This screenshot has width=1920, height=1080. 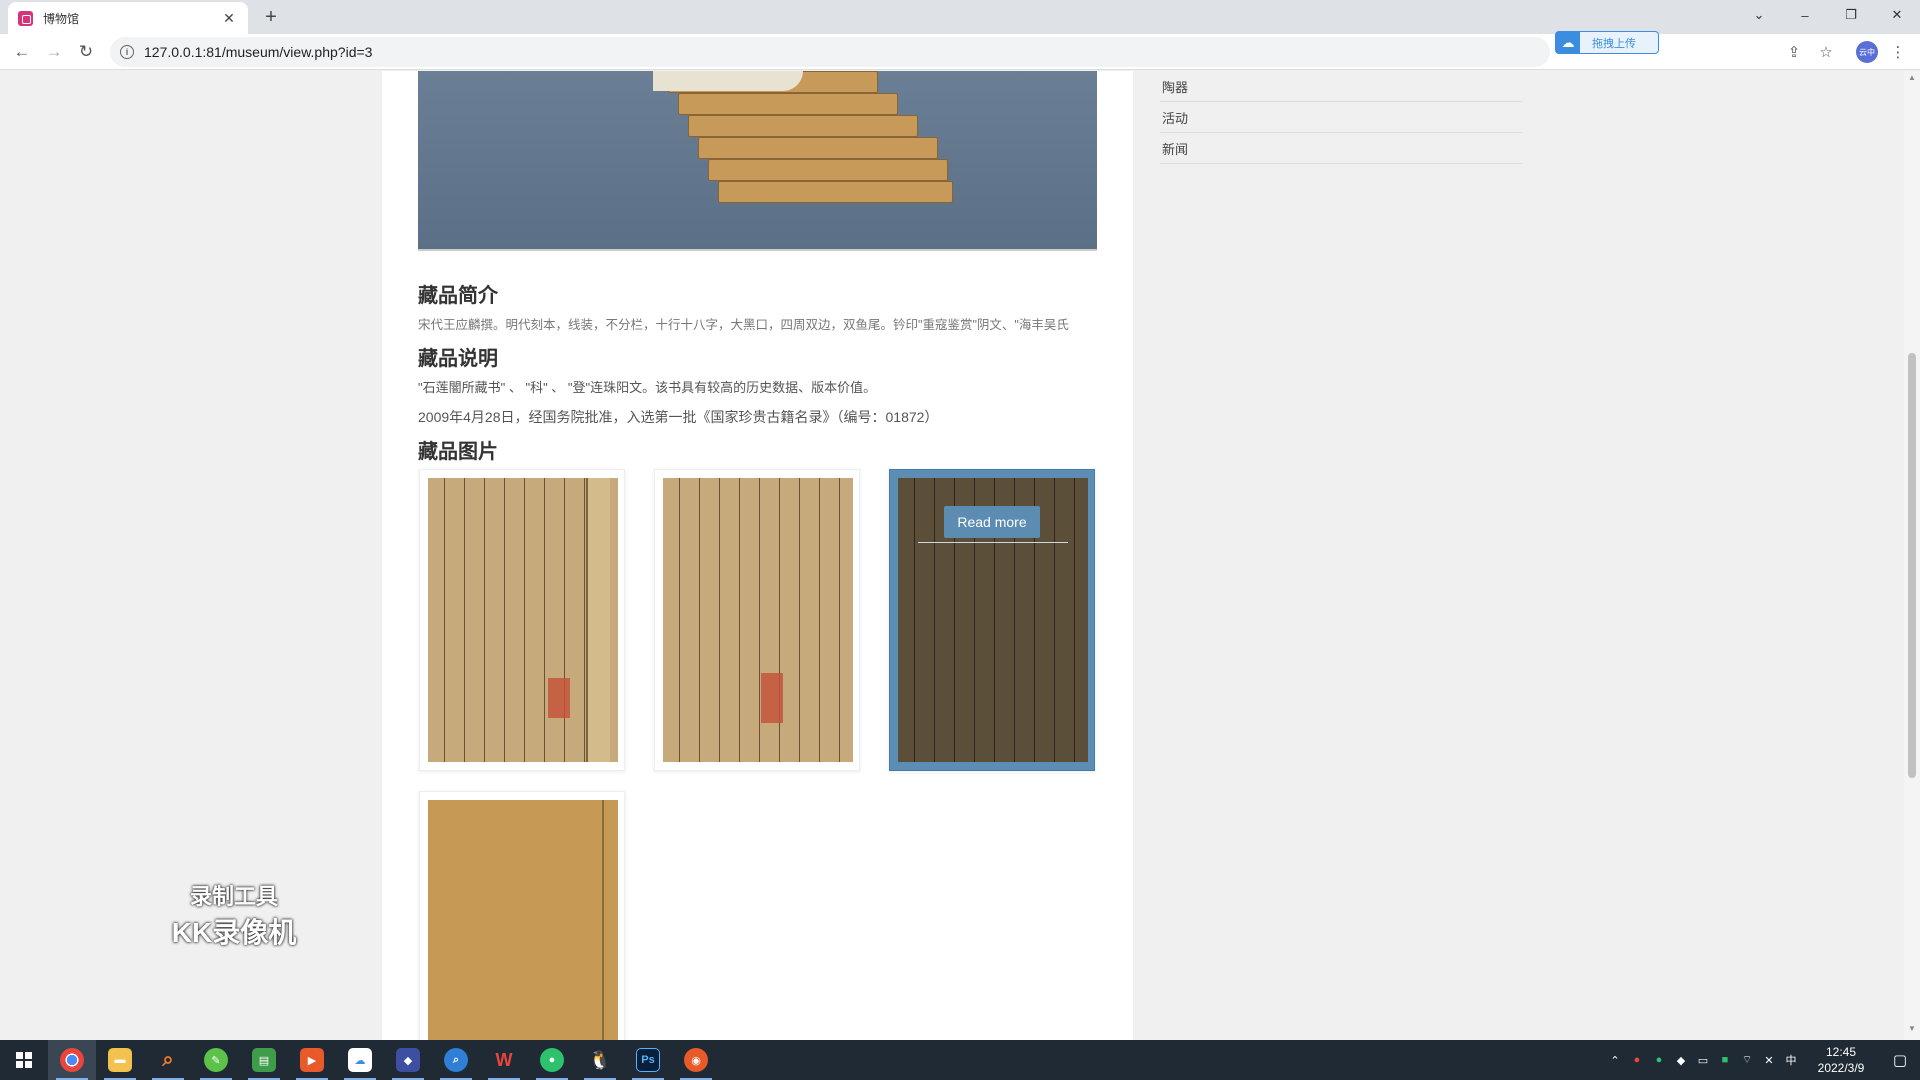 I want to click on watermark-line-1: 录制工具, so click(x=233, y=896).